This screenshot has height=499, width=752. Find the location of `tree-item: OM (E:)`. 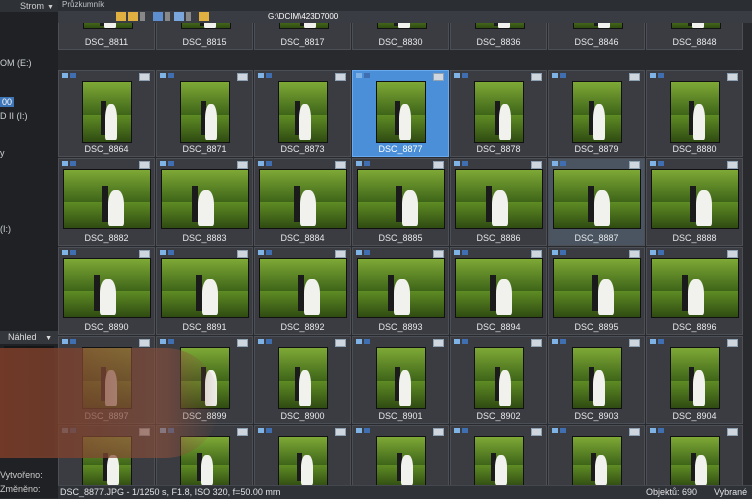

tree-item: OM (E:) is located at coordinates (16, 63).